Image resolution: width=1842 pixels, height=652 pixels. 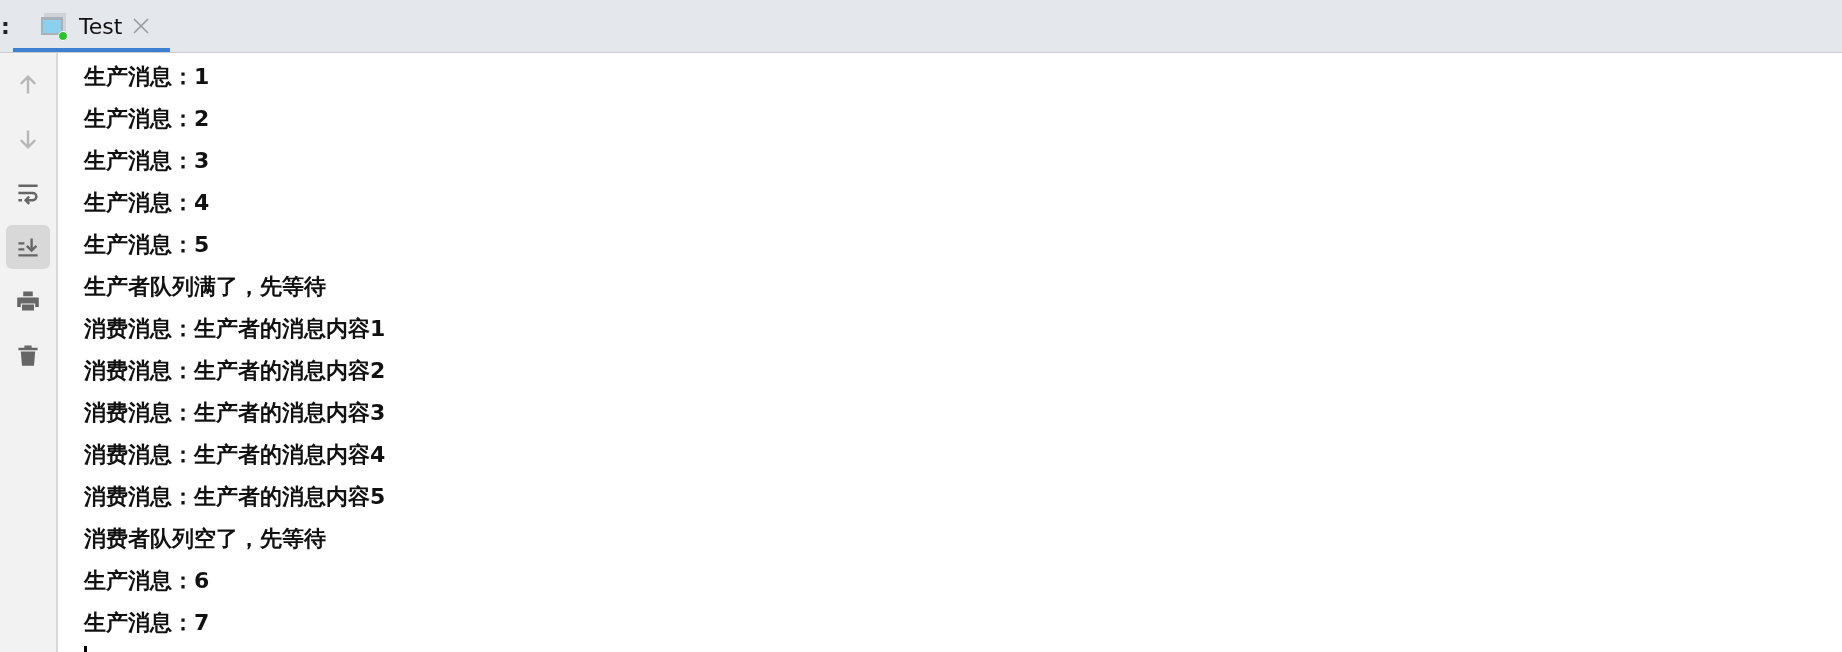 I want to click on close-icon, so click(x=141, y=26).